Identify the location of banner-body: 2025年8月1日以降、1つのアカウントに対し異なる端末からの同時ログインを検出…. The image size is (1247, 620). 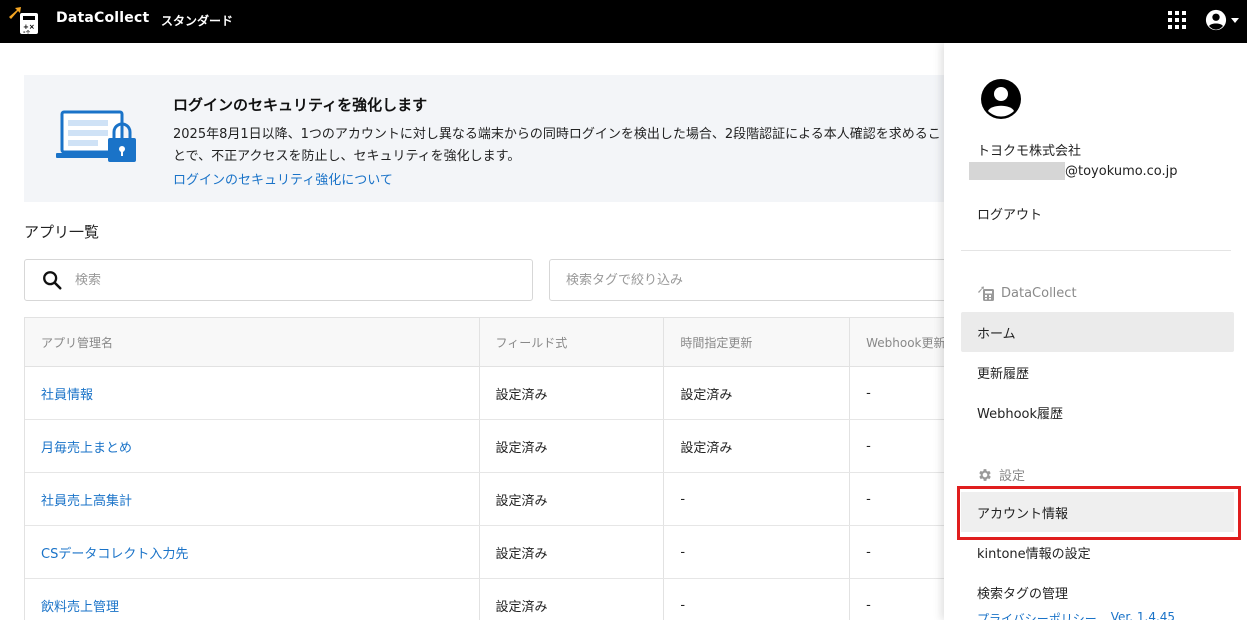
(557, 145).